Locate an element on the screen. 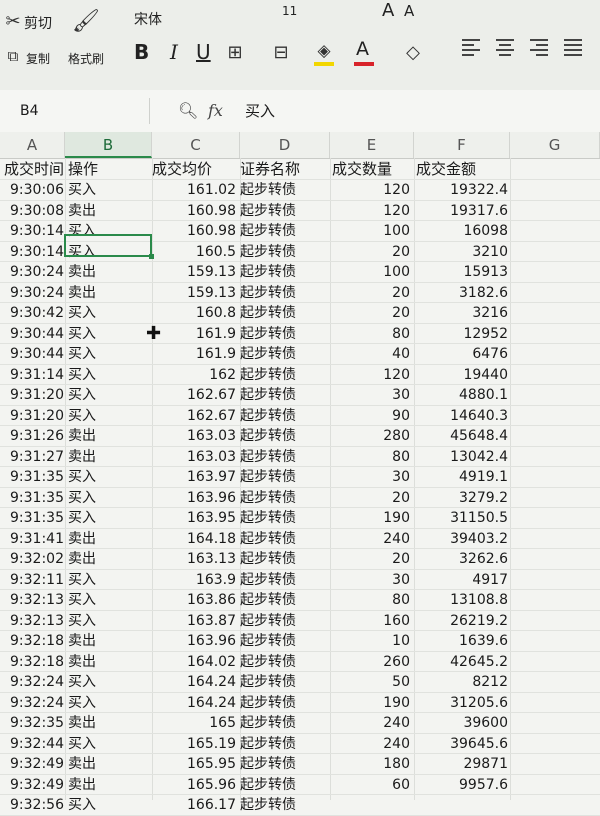  cell: 163.03 is located at coordinates (194, 436).